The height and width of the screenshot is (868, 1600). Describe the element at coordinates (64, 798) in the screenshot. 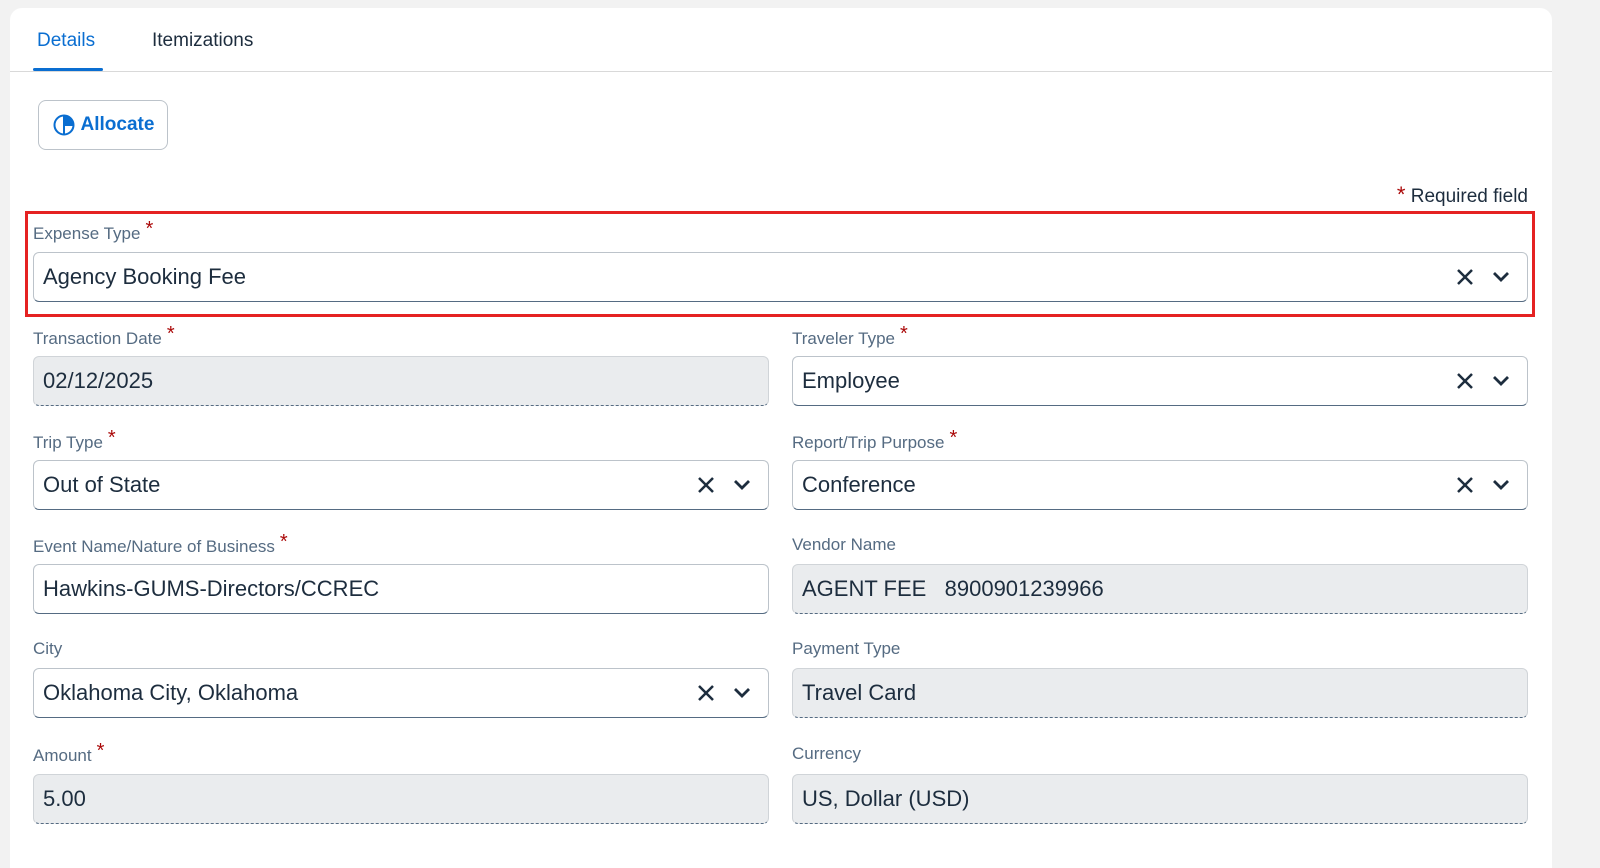

I see `amount-value: 5.00` at that location.